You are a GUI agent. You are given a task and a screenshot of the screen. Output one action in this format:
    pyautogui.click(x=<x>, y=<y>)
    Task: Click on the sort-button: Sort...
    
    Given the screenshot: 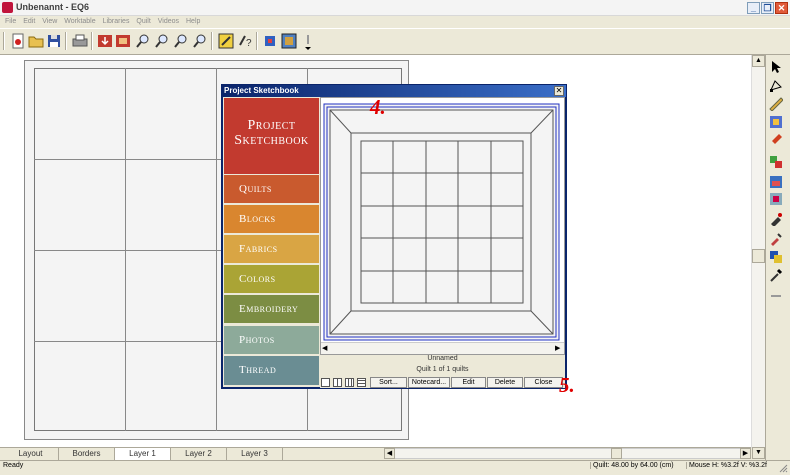 What is the action you would take?
    pyautogui.click(x=388, y=382)
    